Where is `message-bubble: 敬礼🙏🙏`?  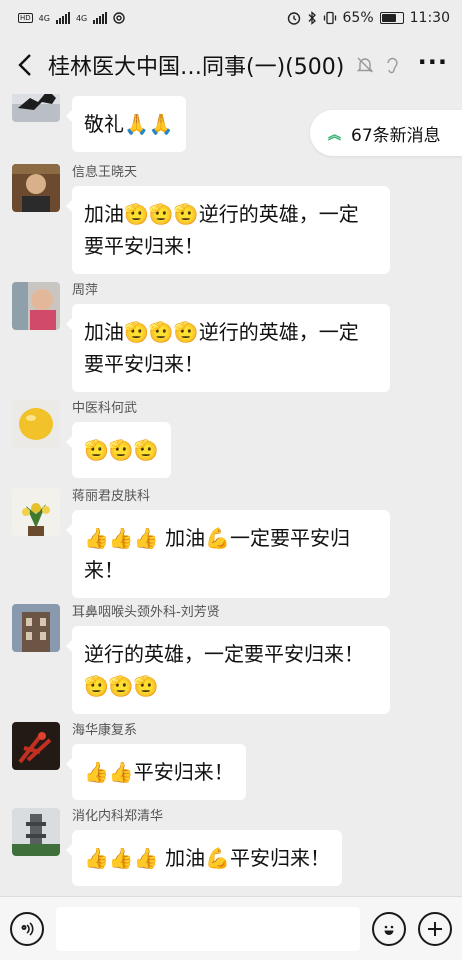
message-bubble: 敬礼🙏🙏 is located at coordinates (126, 124).